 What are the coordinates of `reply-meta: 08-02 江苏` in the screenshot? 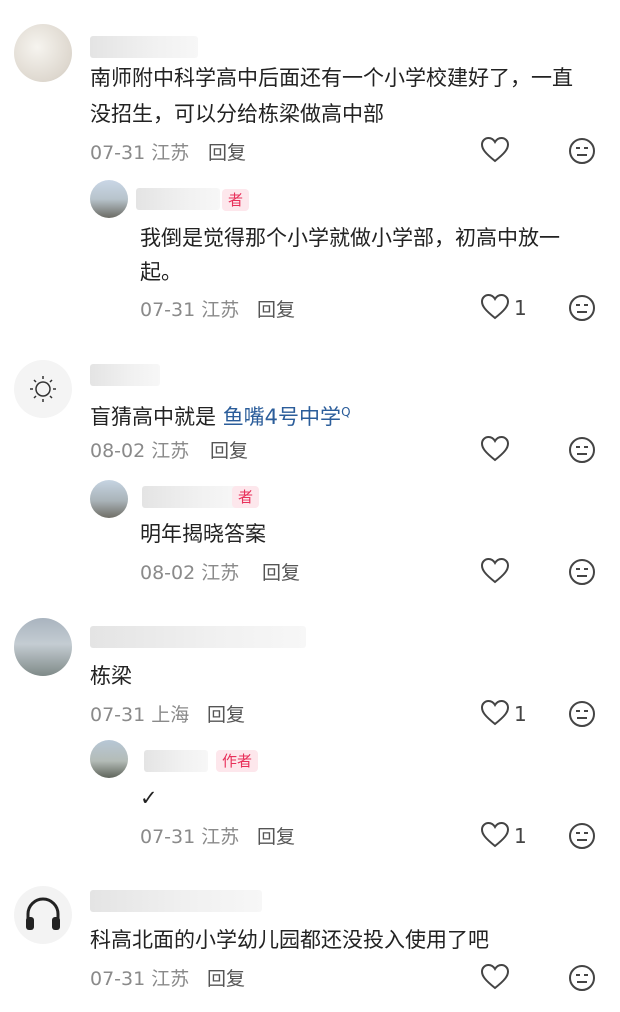 It's located at (190, 573).